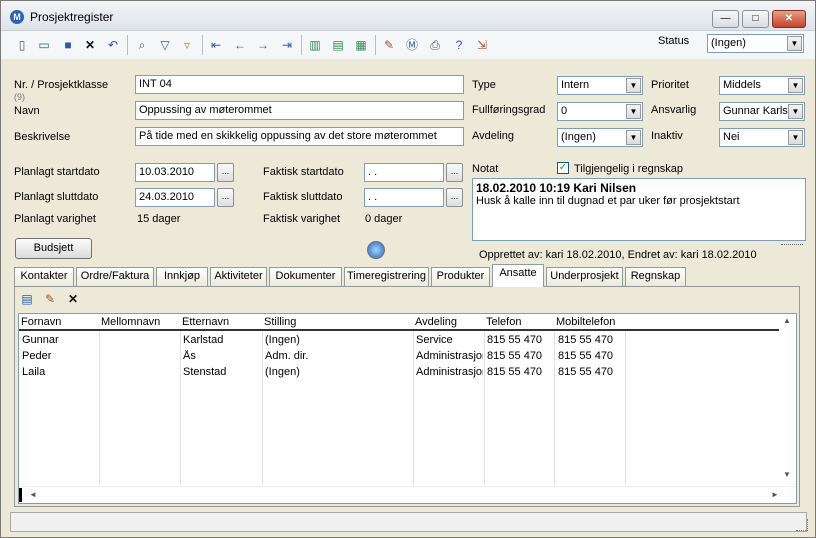 The height and width of the screenshot is (538, 816). Describe the element at coordinates (787, 320) in the screenshot. I see `scroll-up-icon: ▲` at that location.